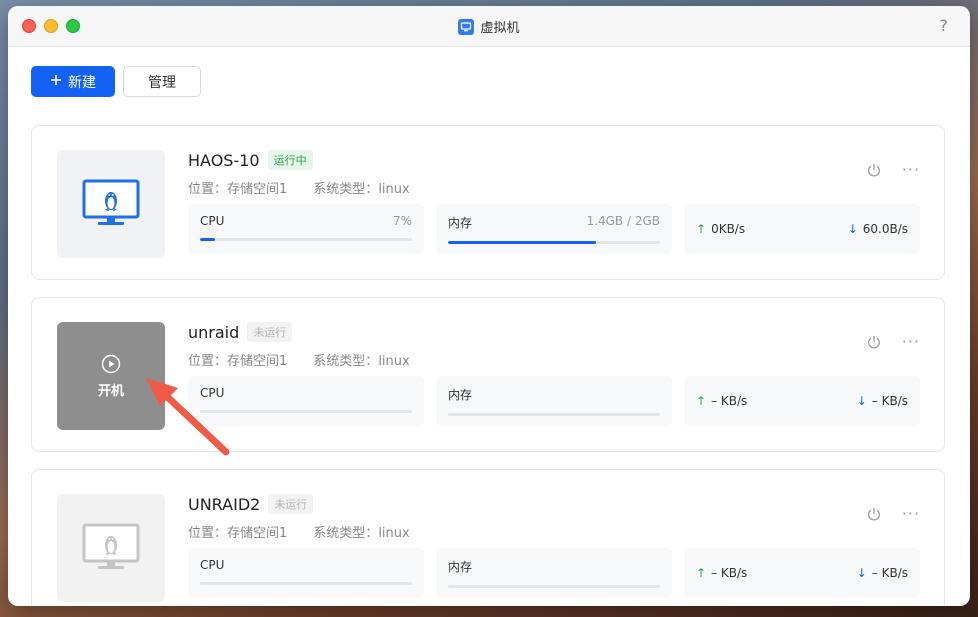 Image resolution: width=978 pixels, height=617 pixels. Describe the element at coordinates (623, 221) in the screenshot. I see `memory-value: 1.4GB / 2GB` at that location.